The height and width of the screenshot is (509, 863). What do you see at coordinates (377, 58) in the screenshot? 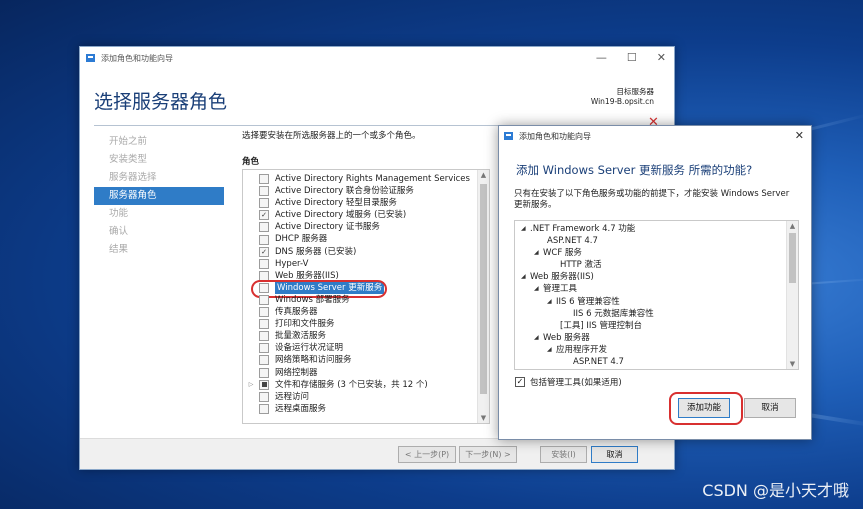
I see `wizard-titlebar: 添加角色和功能向导` at bounding box center [377, 58].